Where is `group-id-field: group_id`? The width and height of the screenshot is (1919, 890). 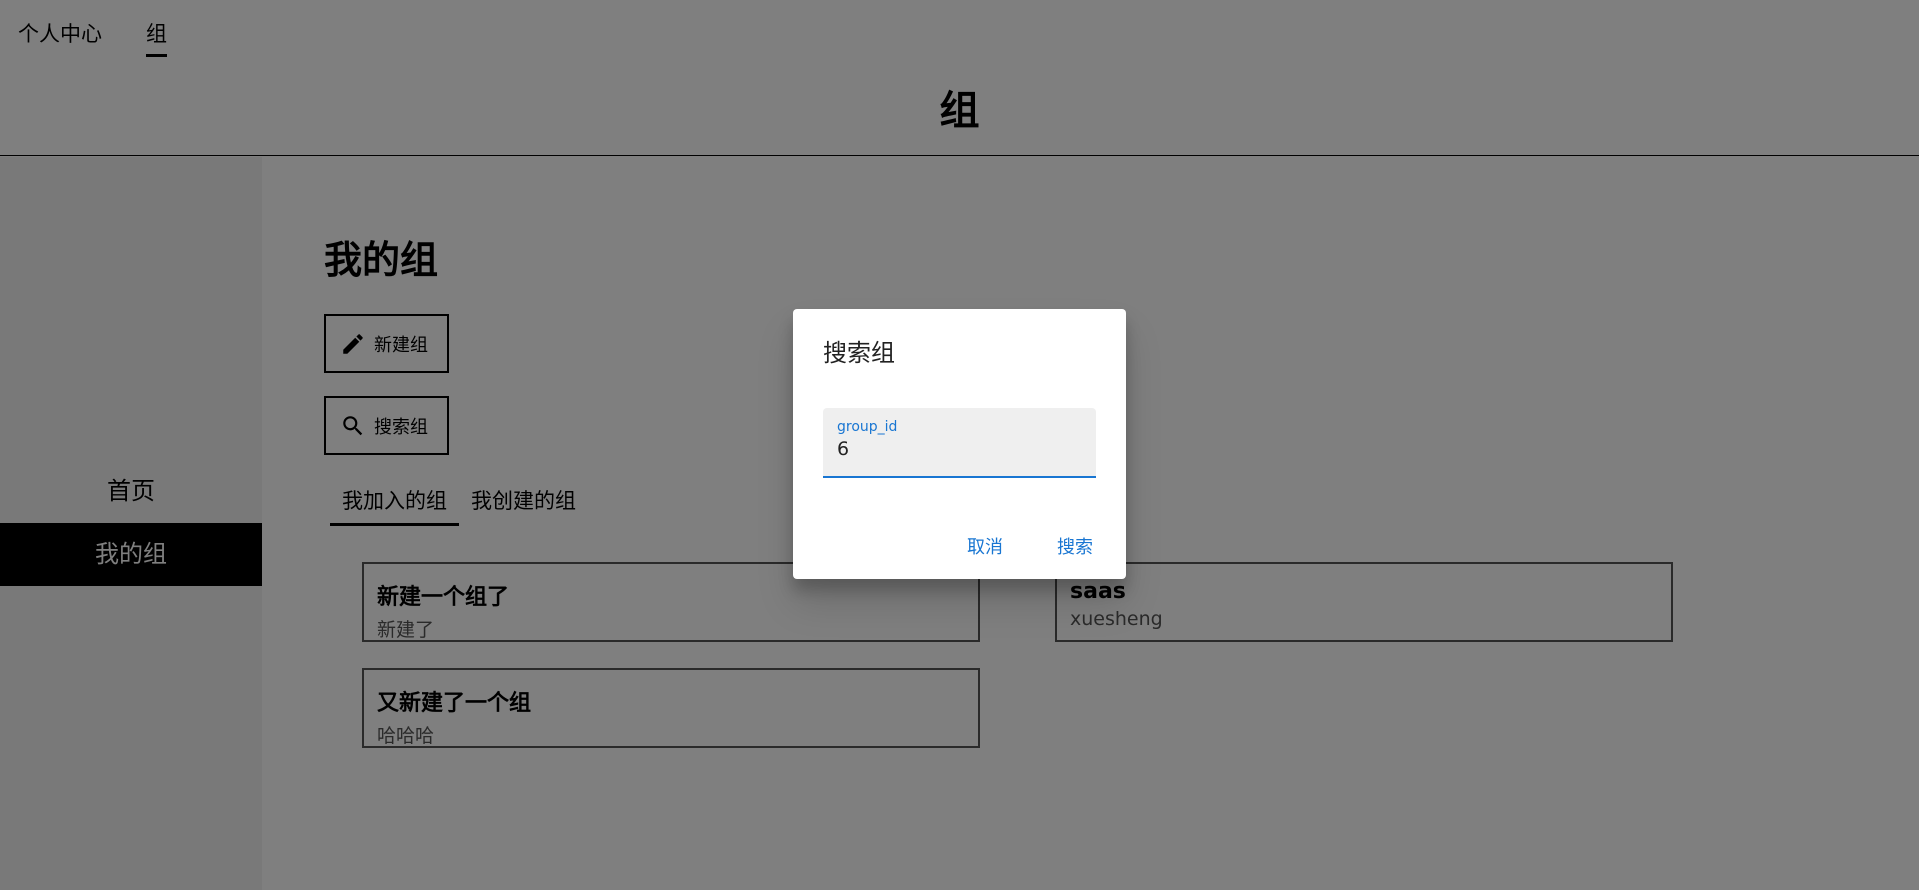 group-id-field: group_id is located at coordinates (959, 443).